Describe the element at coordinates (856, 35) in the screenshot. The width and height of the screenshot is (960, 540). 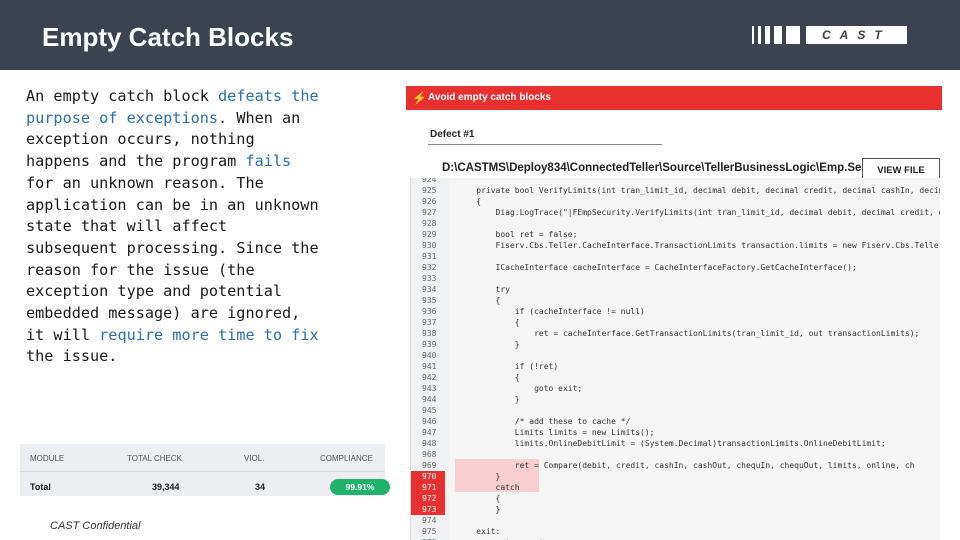
I see `logo-text: CAST` at that location.